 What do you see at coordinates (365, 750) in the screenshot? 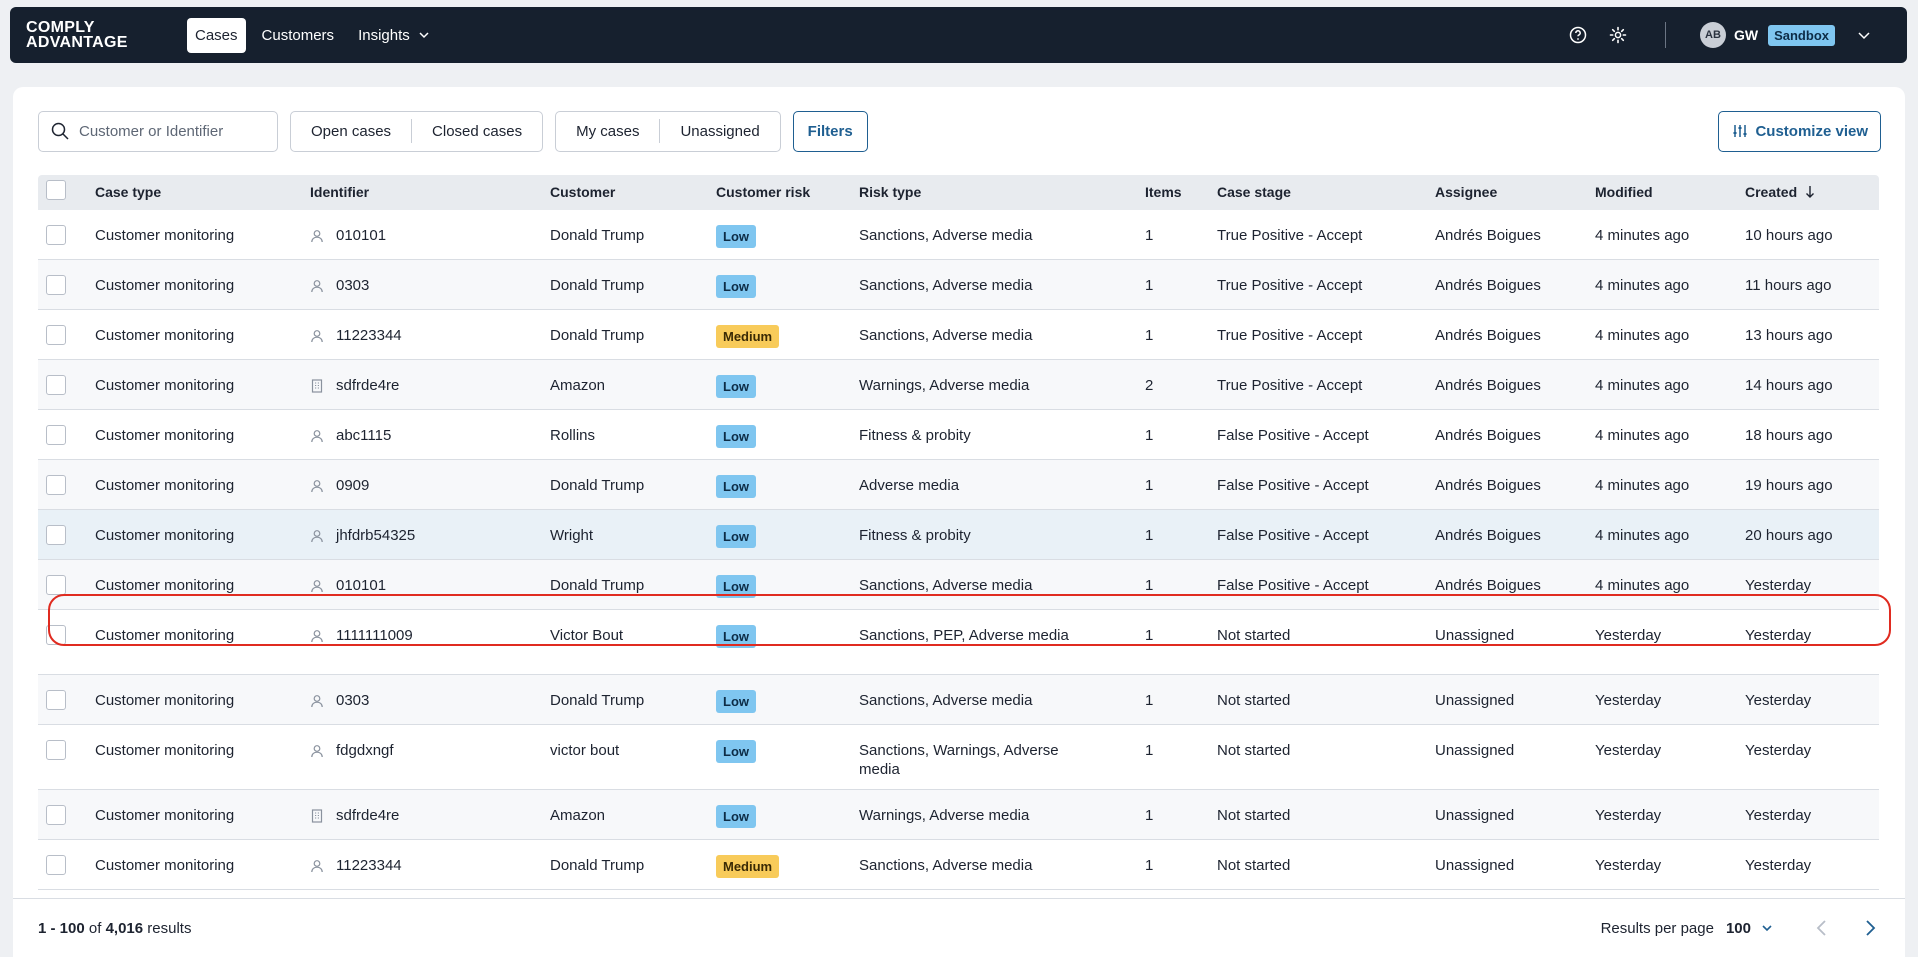
I see `cell-identifier: fdgdxngf` at bounding box center [365, 750].